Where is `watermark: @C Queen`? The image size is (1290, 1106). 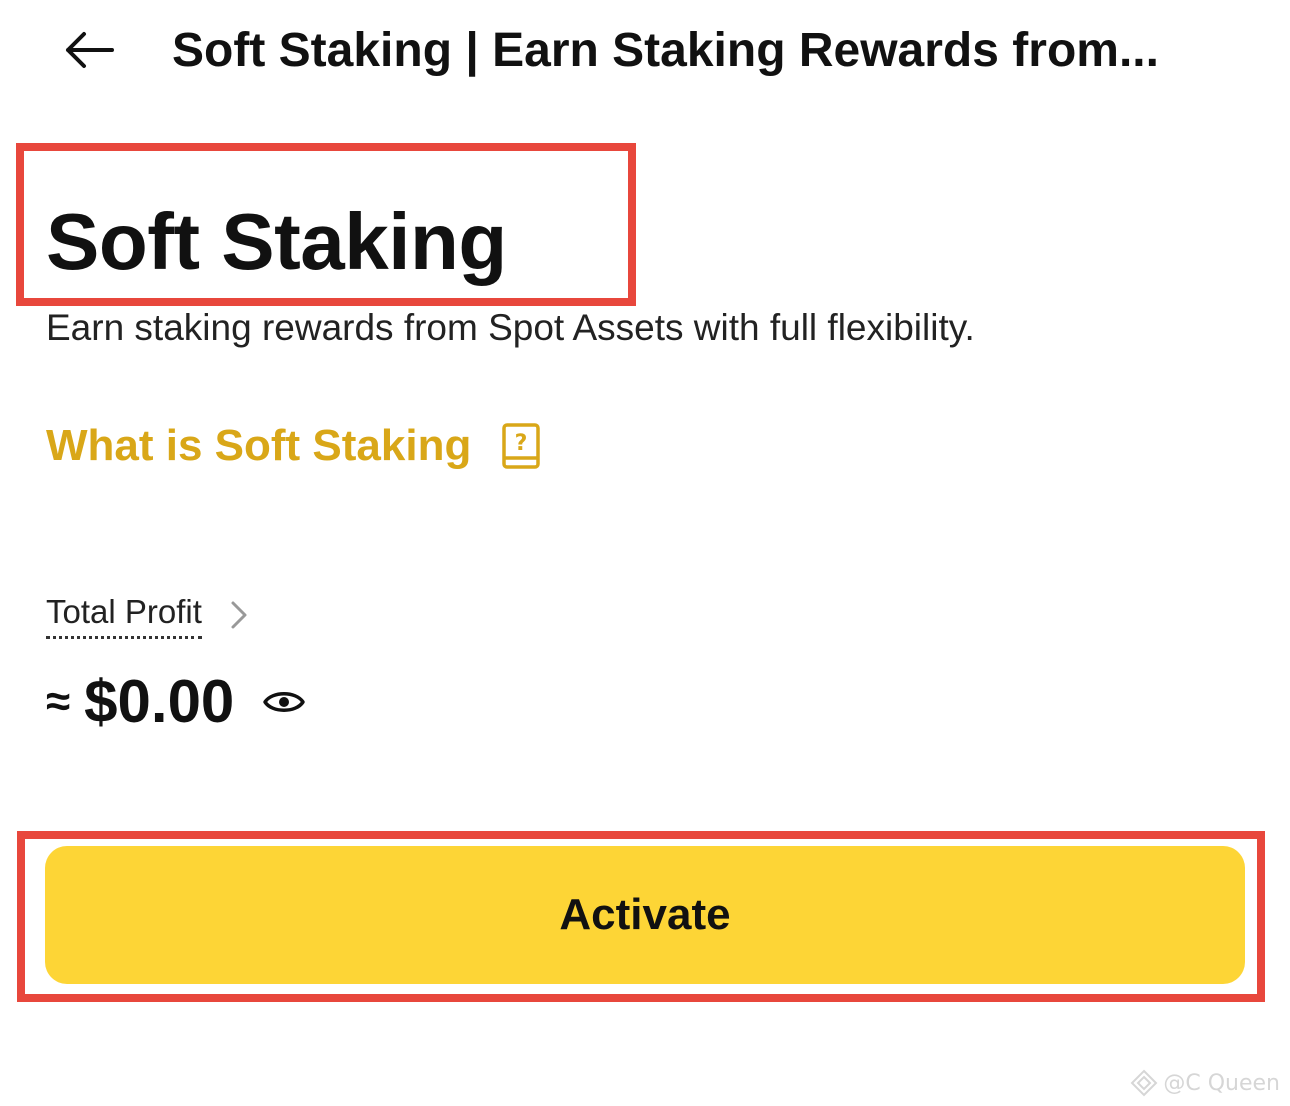 watermark: @C Queen is located at coordinates (1204, 1083).